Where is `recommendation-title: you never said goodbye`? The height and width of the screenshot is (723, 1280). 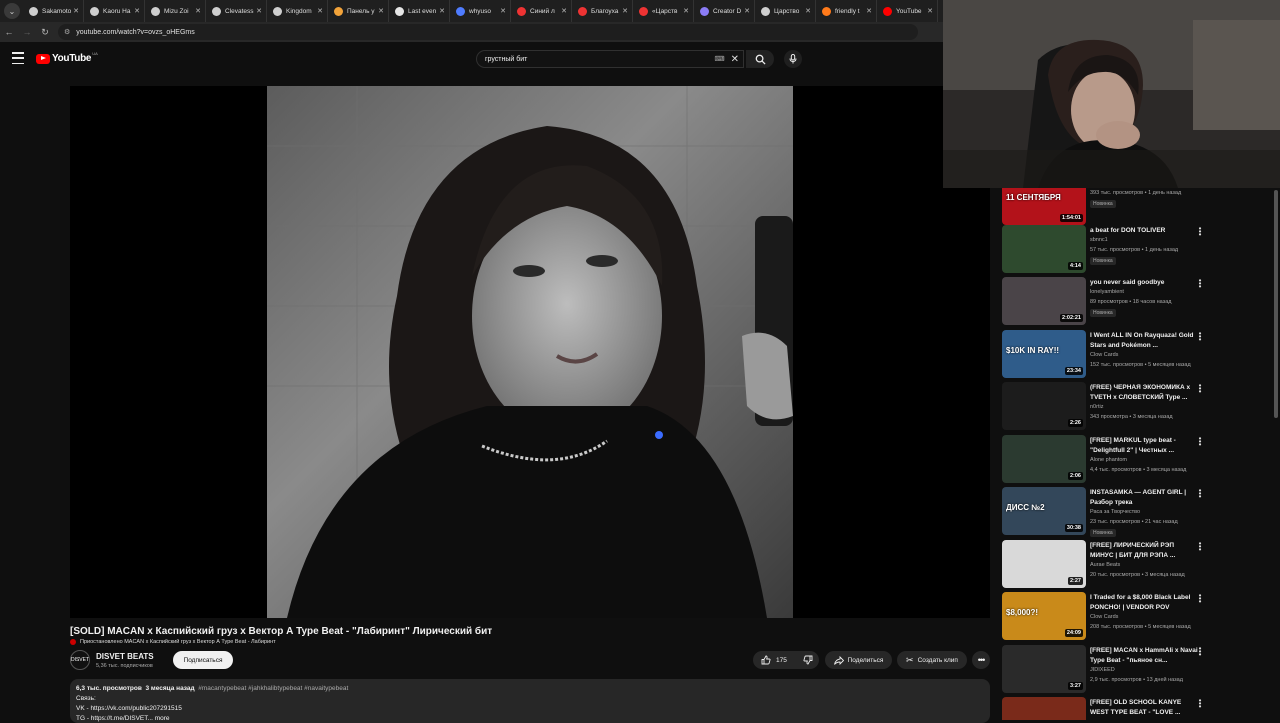 recommendation-title: you never said goodbye is located at coordinates (1144, 283).